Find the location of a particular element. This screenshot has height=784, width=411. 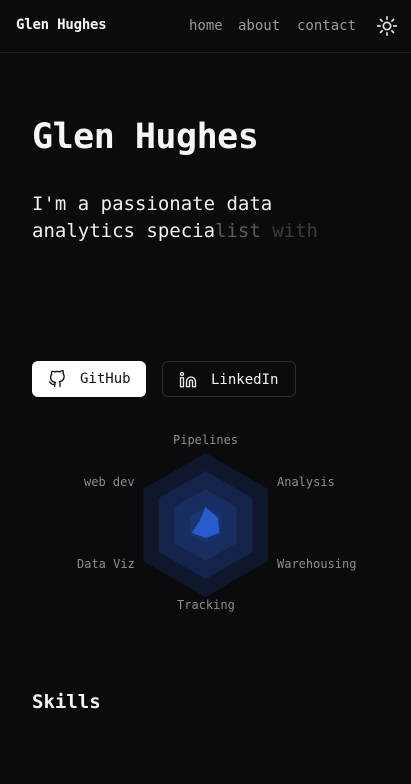

radar-svg is located at coordinates (205, 525).